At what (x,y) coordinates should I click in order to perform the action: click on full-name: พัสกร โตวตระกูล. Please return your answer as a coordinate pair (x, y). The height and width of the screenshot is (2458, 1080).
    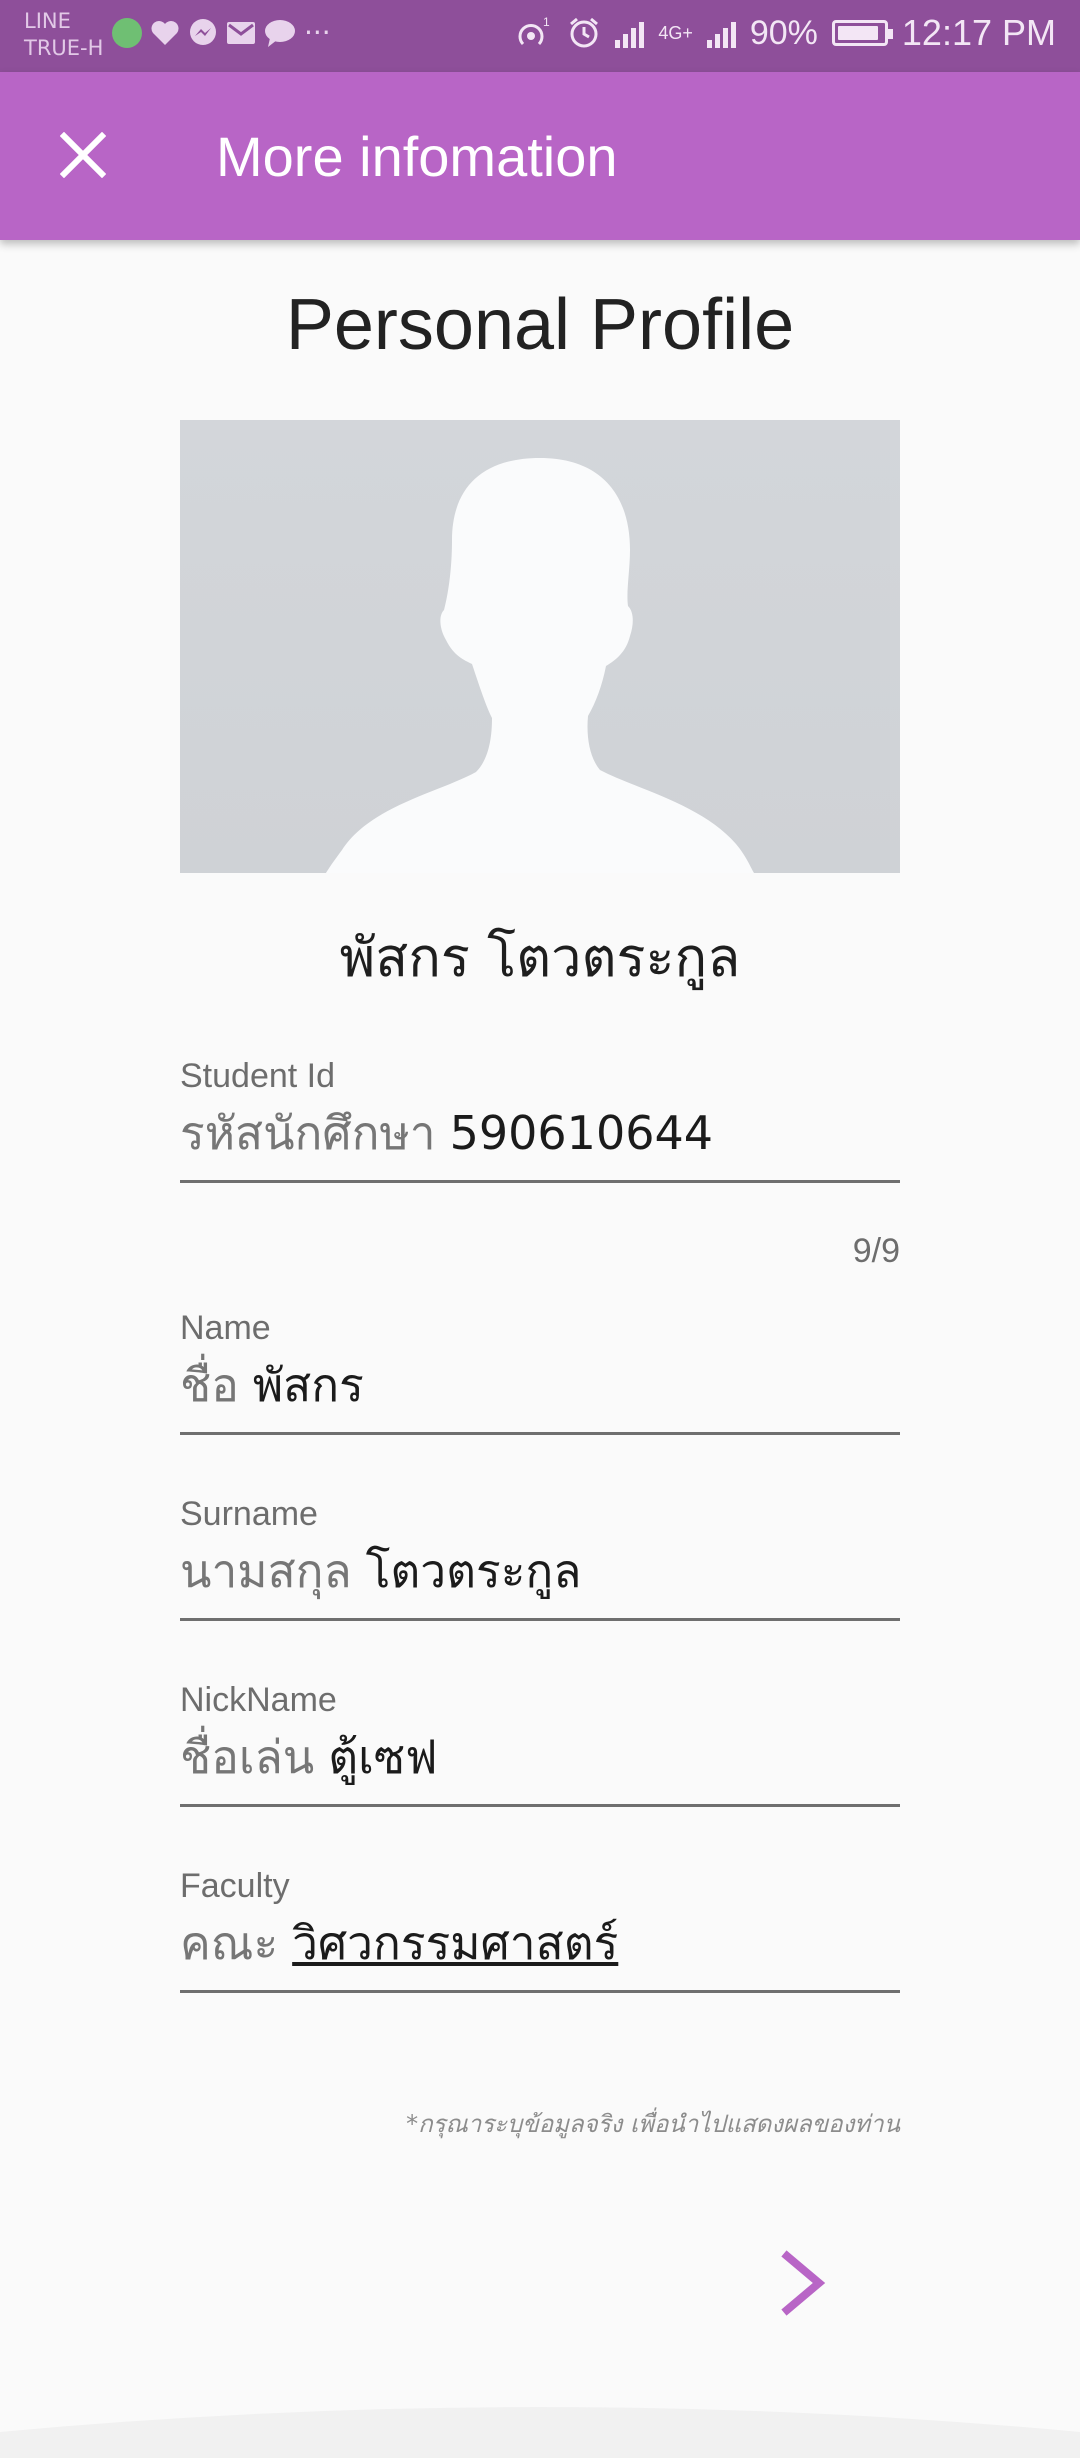
    Looking at the image, I should click on (540, 957).